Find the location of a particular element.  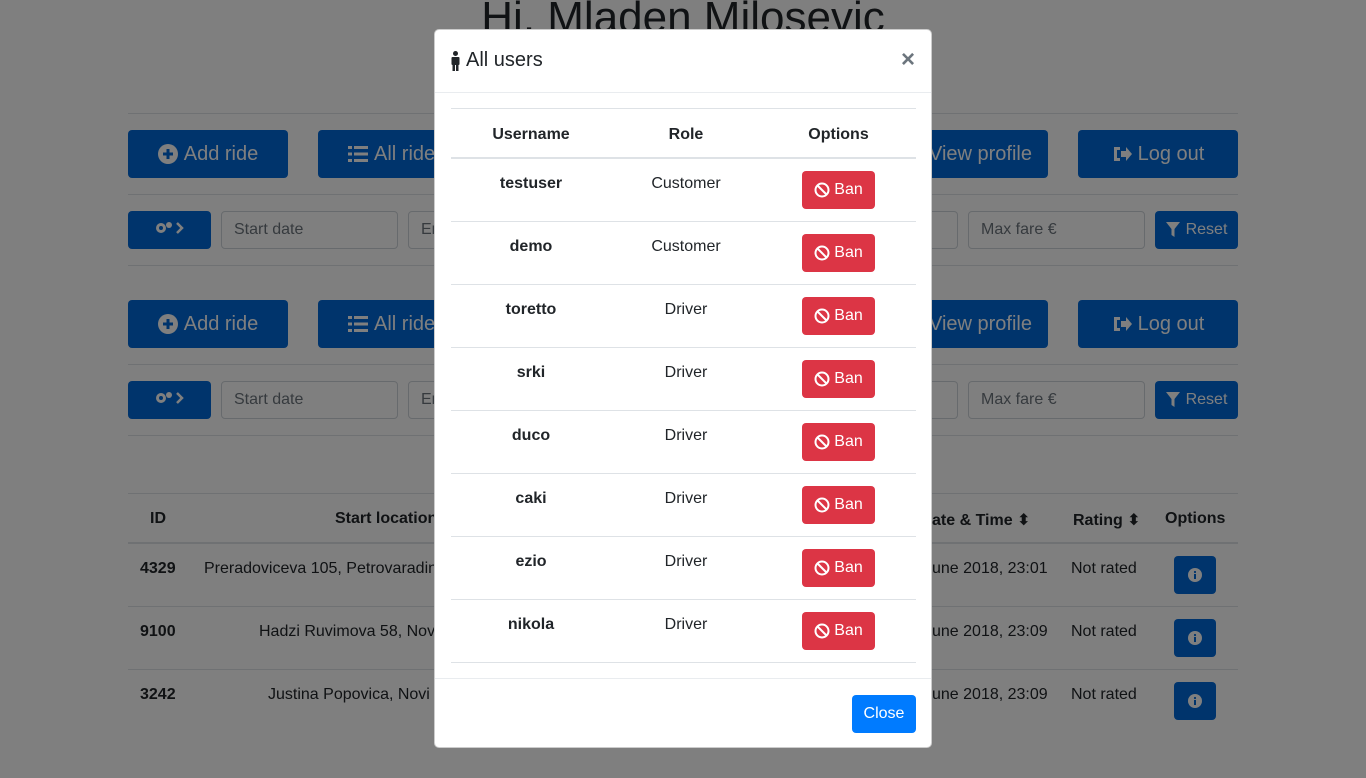

modal-title-text: All users is located at coordinates (504, 60).